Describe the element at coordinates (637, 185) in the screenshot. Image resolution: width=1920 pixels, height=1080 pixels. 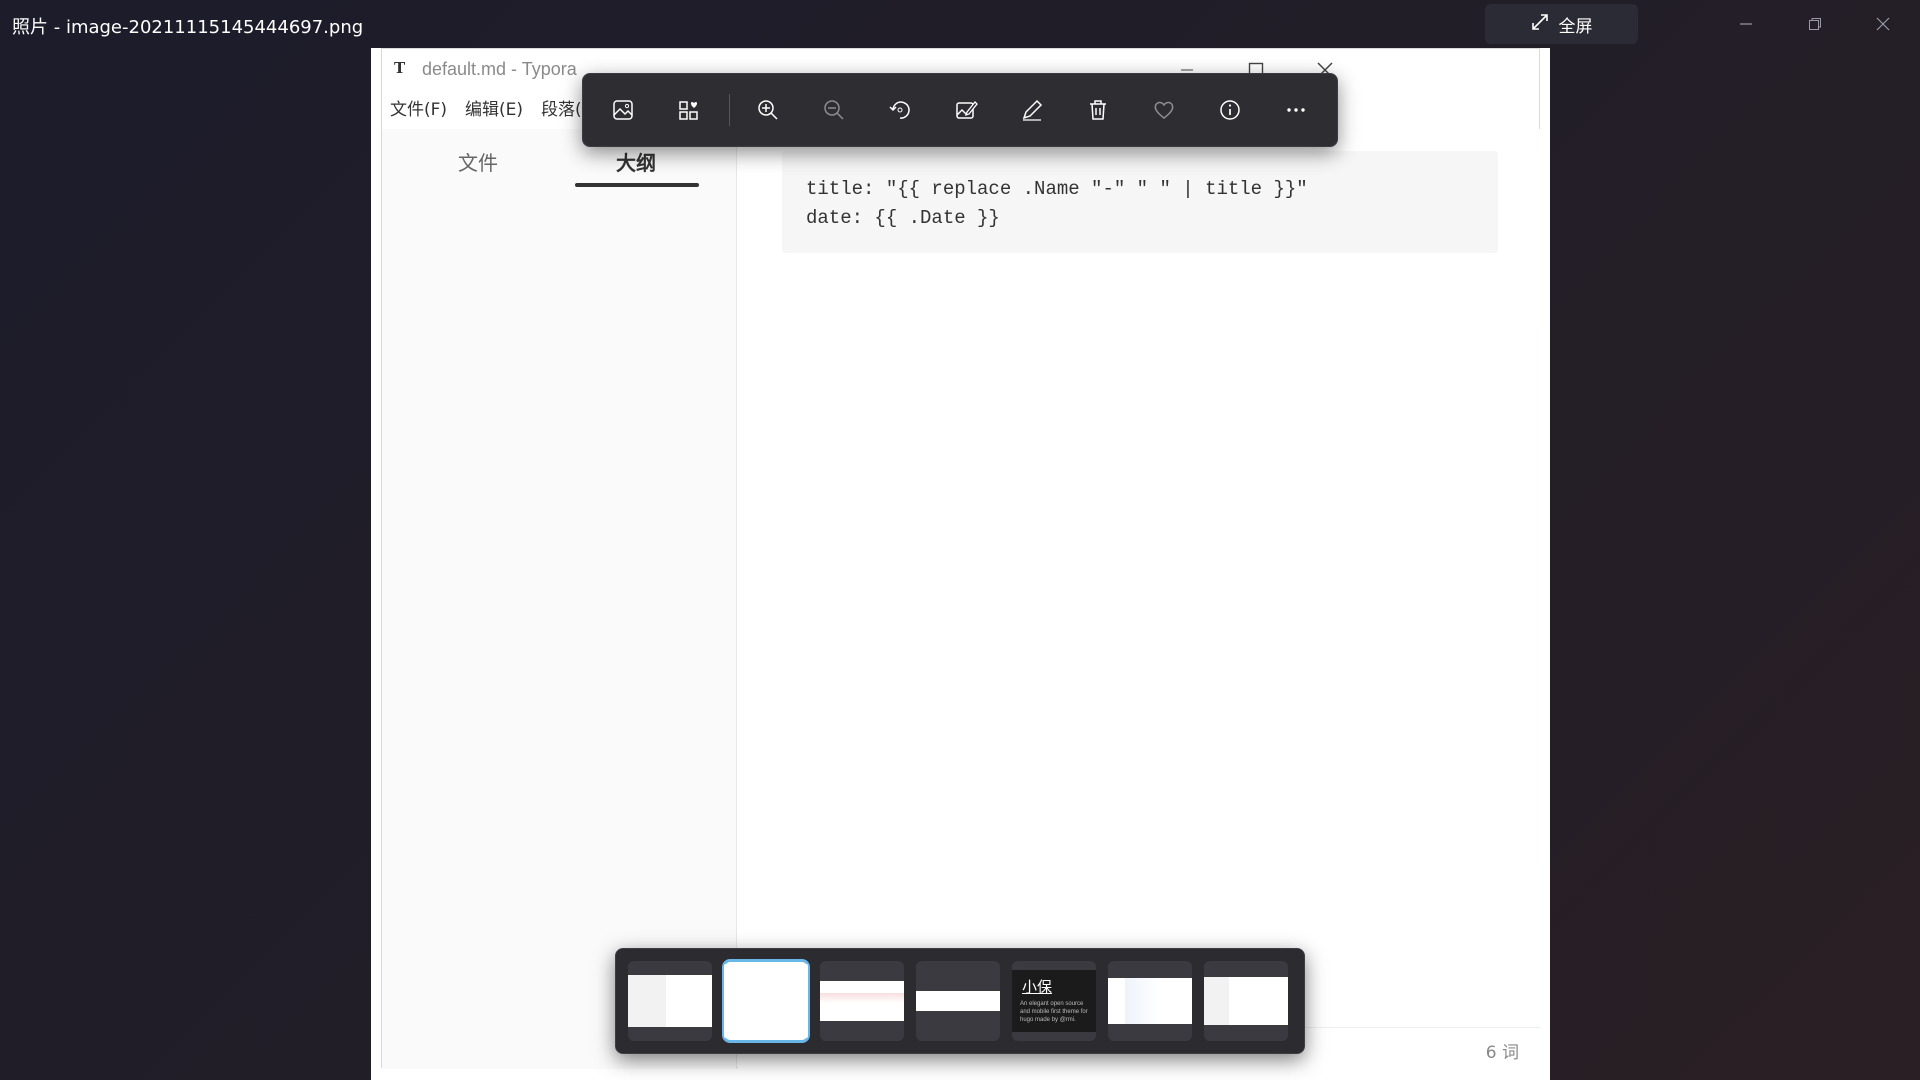
I see `tab-underline` at that location.